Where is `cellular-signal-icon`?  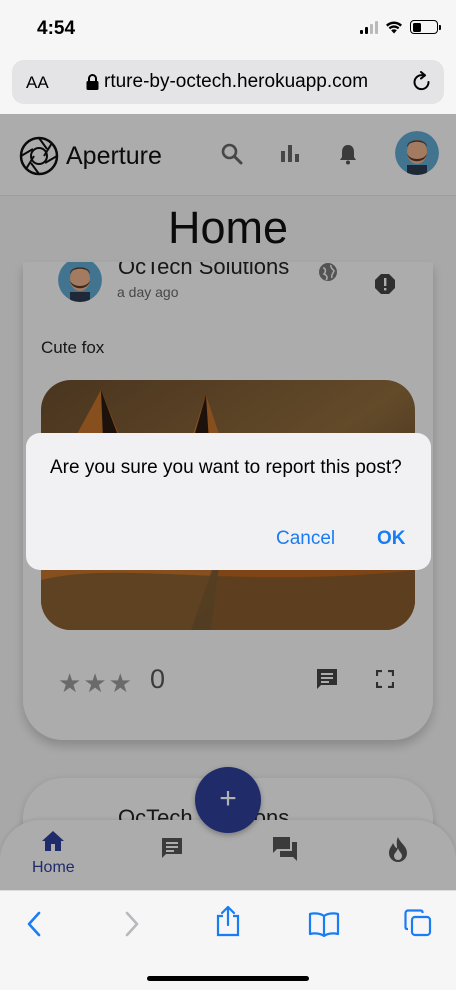
cellular-signal-icon is located at coordinates (369, 27).